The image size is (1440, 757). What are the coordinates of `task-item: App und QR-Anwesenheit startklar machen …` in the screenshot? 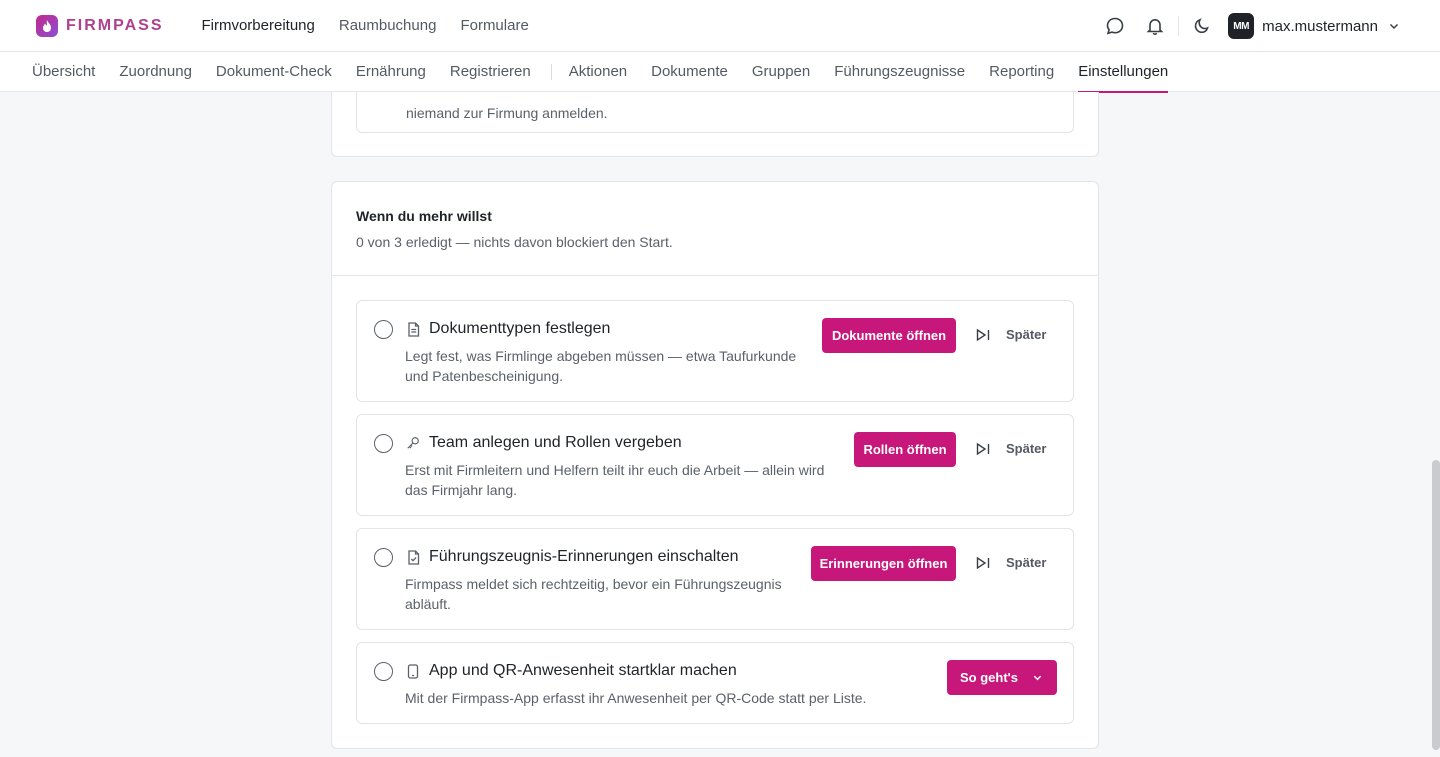 It's located at (715, 683).